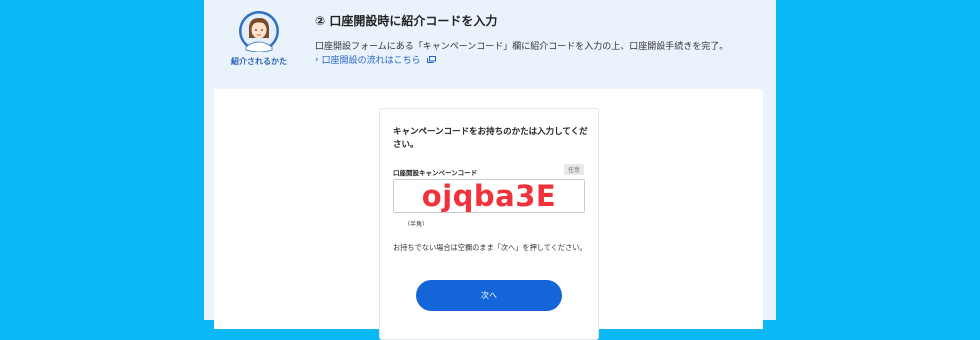 The image size is (980, 340). I want to click on referral-code-text: ojqba3E, so click(489, 196).